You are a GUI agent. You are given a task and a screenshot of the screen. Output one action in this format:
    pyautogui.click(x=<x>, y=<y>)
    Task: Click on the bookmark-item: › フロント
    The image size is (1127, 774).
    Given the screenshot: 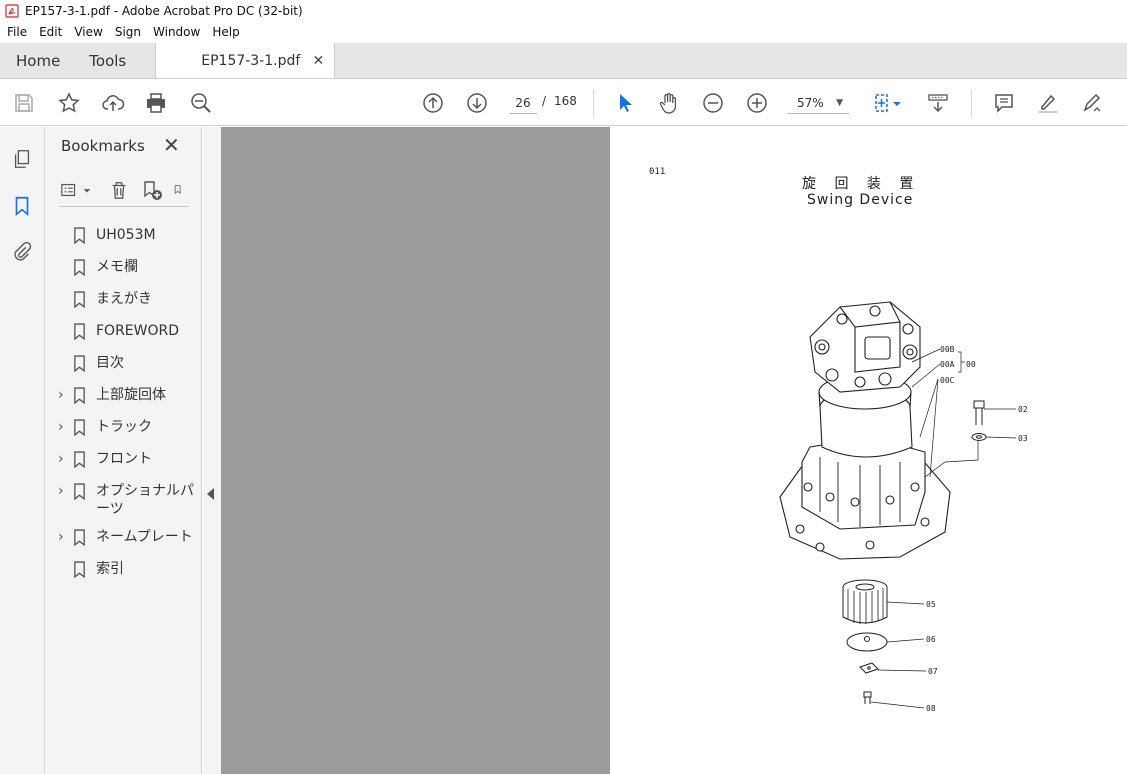 What is the action you would take?
    pyautogui.click(x=123, y=459)
    